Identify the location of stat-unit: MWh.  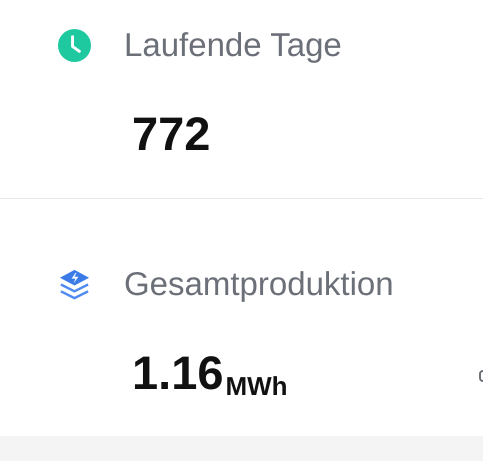
(256, 386).